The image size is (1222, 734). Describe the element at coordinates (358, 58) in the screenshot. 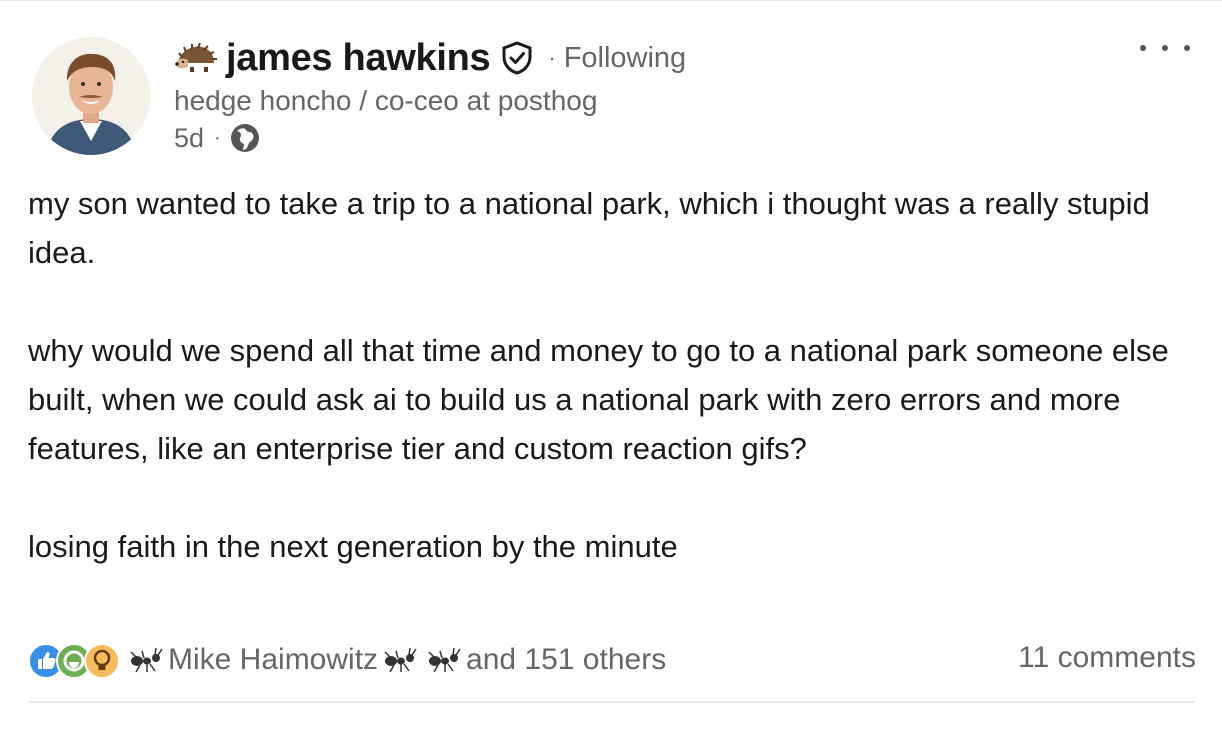

I see `author-name: james hawkins` at that location.